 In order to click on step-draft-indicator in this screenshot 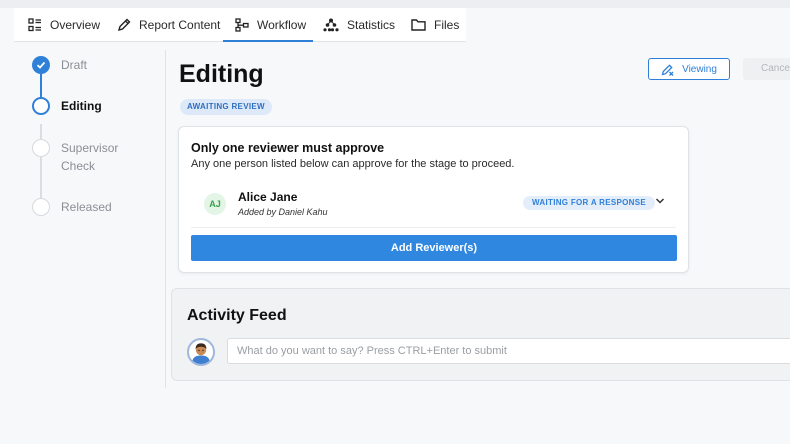, I will do `click(41, 65)`.